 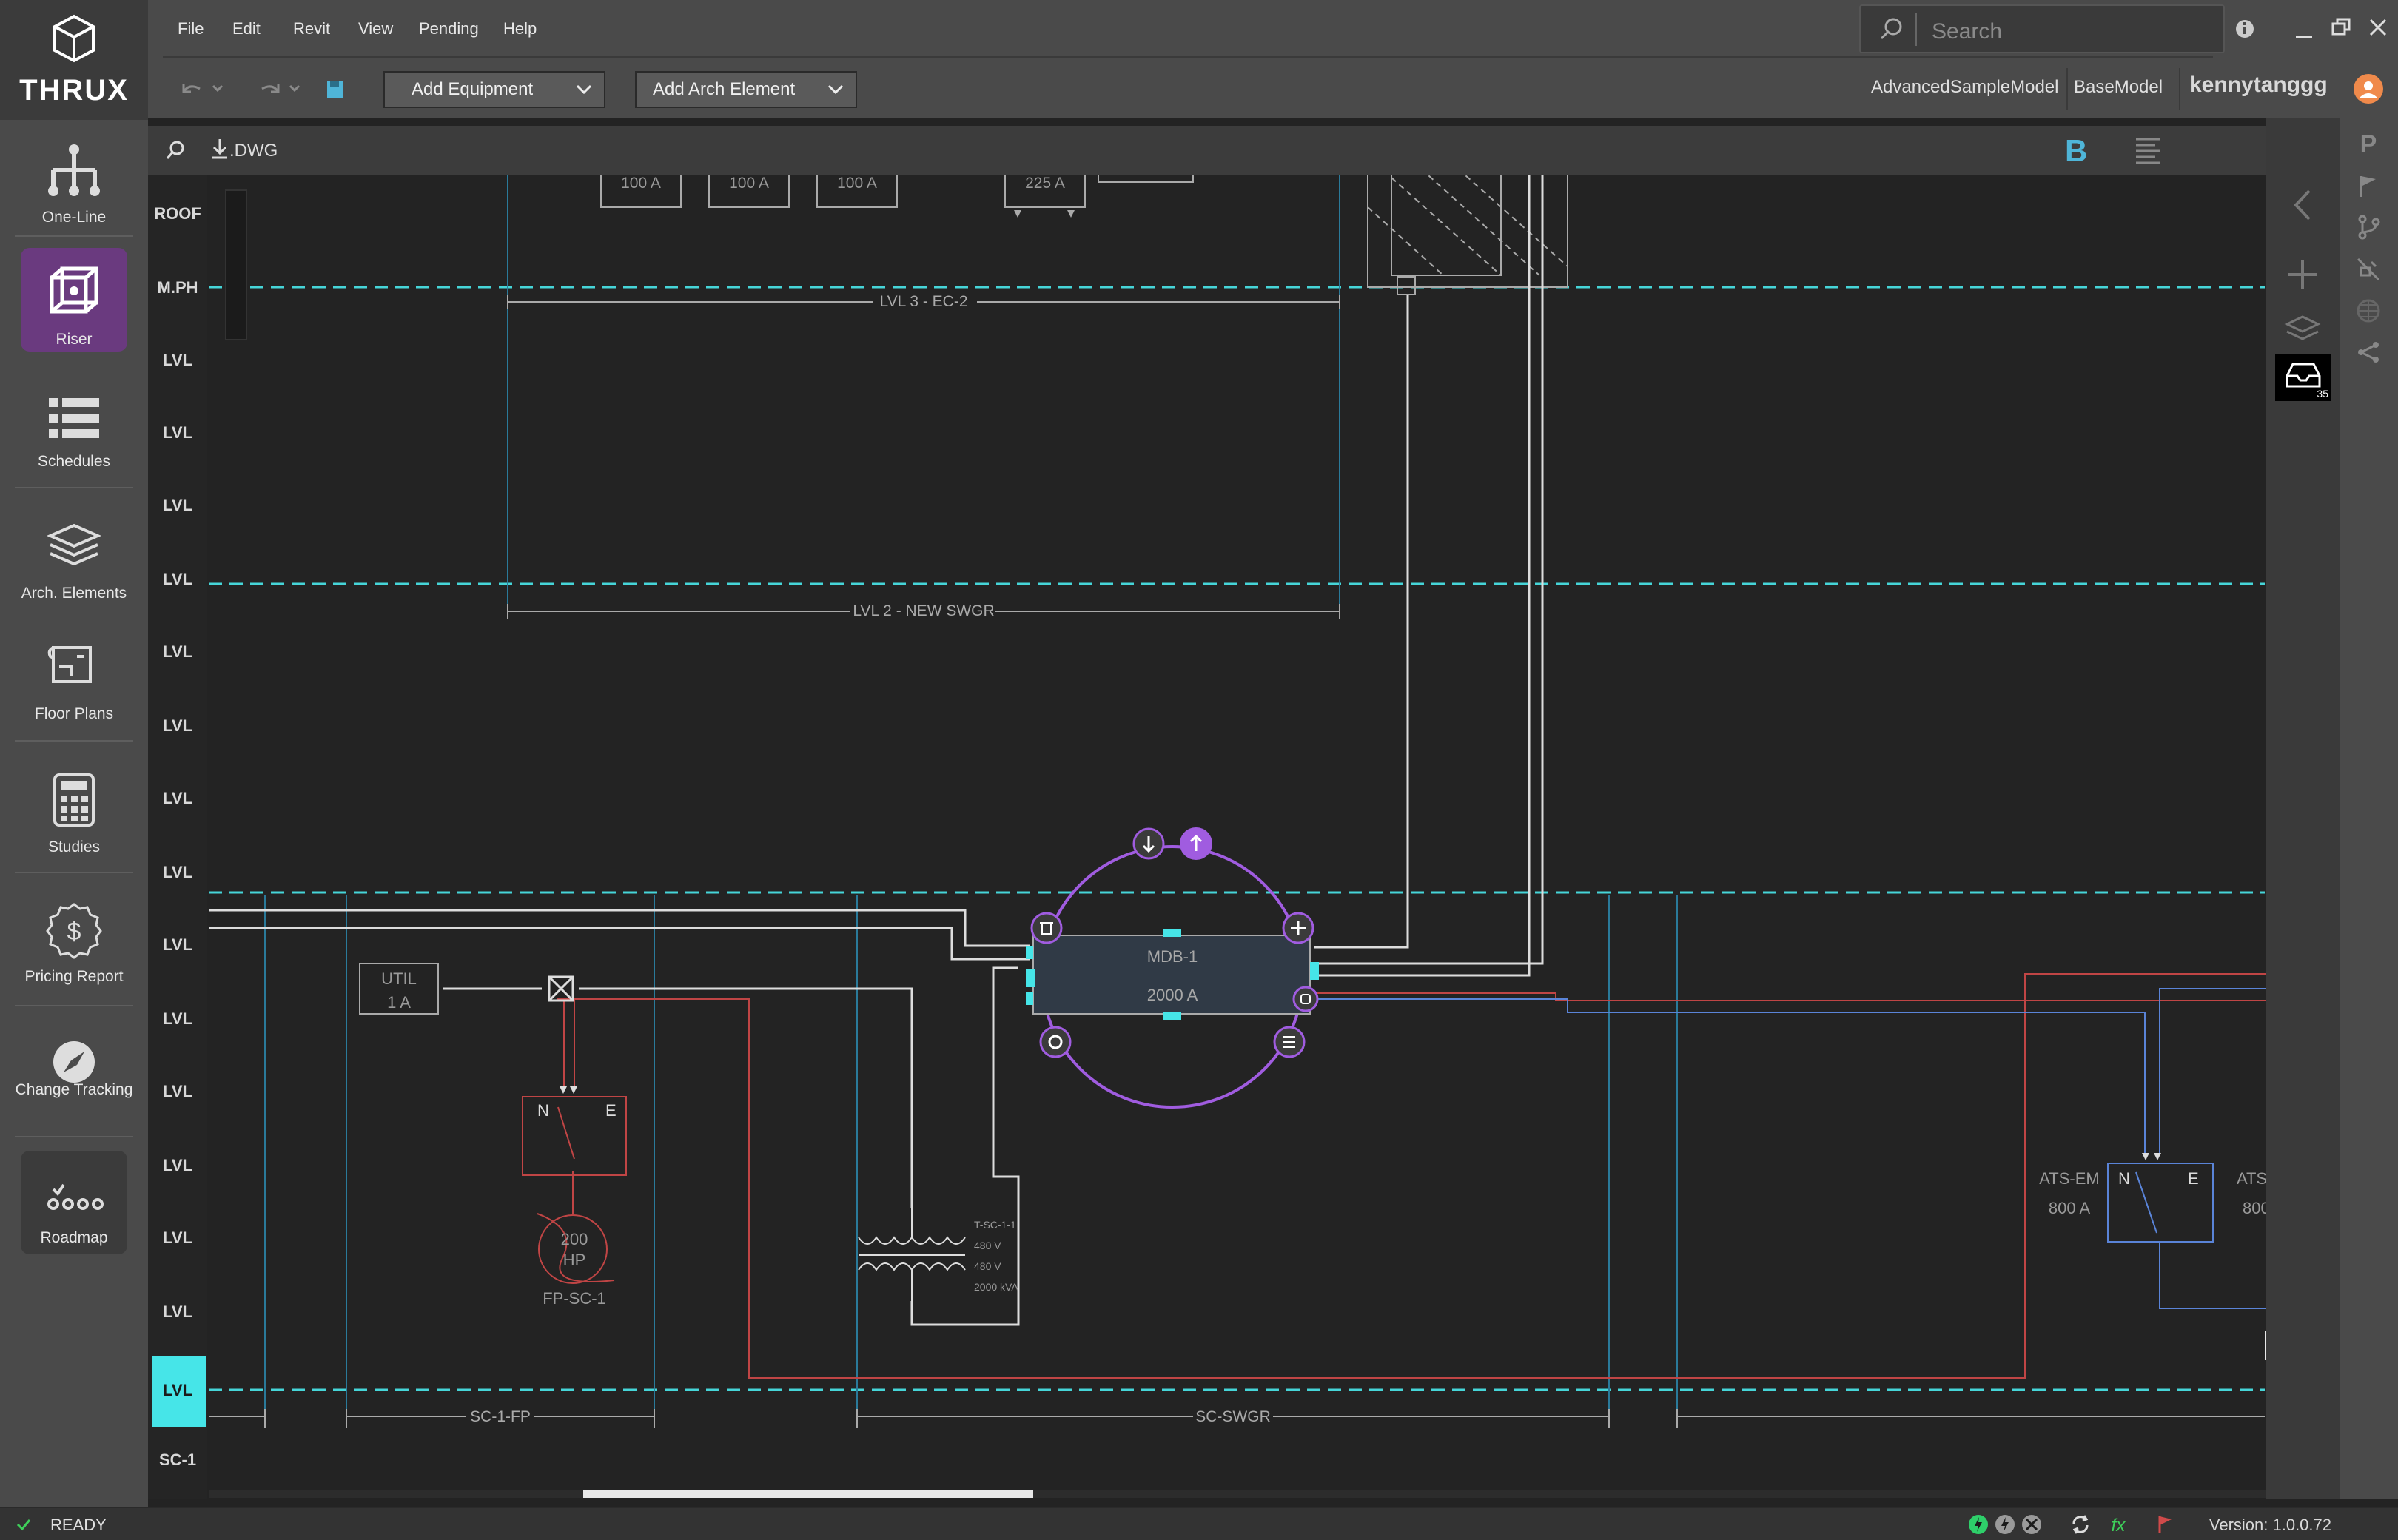 What do you see at coordinates (335, 89) in the screenshot?
I see `save-icon` at bounding box center [335, 89].